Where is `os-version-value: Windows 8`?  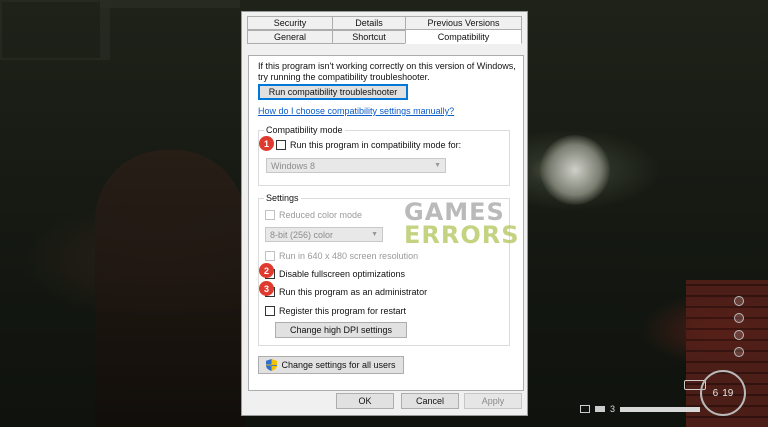
os-version-value: Windows 8 is located at coordinates (293, 165).